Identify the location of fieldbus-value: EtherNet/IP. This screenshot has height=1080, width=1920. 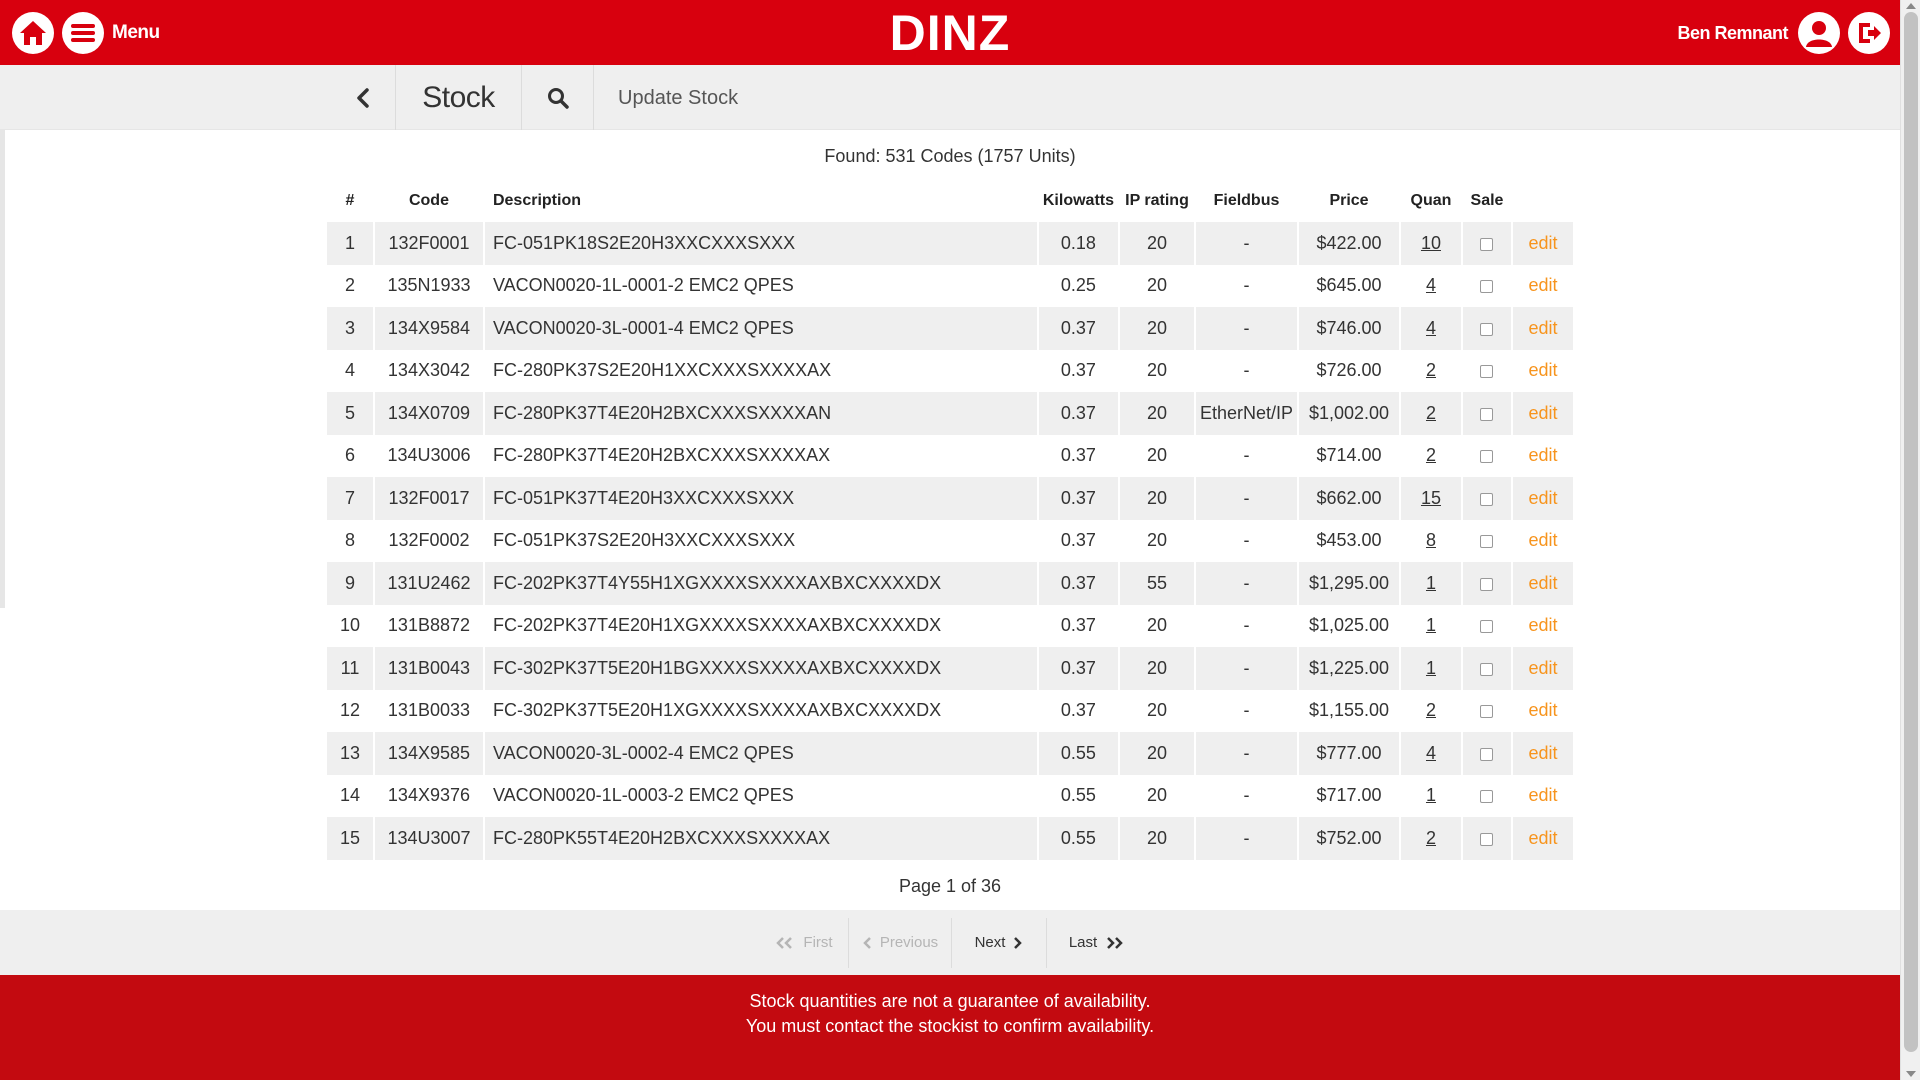
(1246, 413).